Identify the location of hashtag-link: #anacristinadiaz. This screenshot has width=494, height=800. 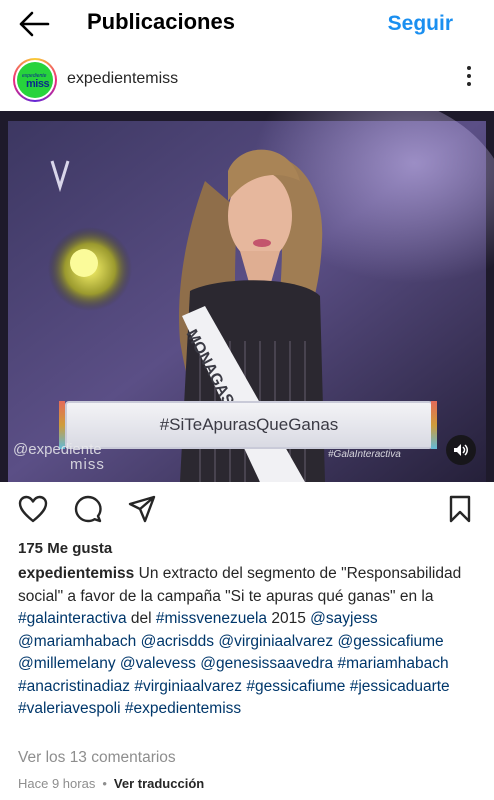
(74, 686).